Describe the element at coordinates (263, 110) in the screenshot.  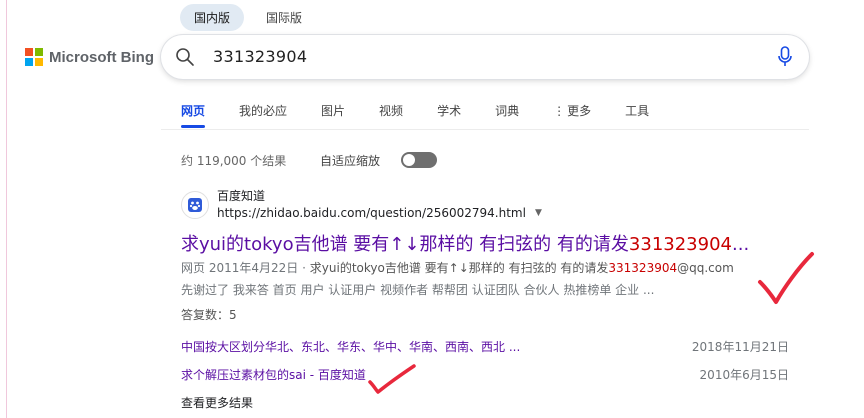
I see `tab-my-bing: 我的必应` at that location.